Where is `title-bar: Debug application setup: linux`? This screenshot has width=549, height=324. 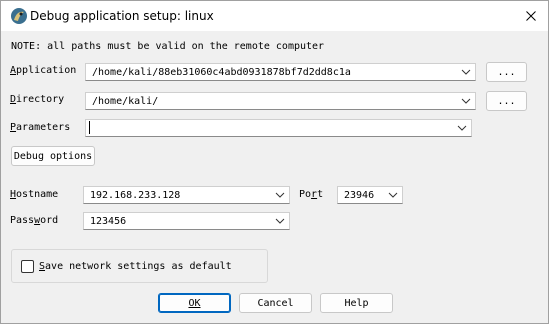
title-bar: Debug application setup: linux is located at coordinates (274, 16).